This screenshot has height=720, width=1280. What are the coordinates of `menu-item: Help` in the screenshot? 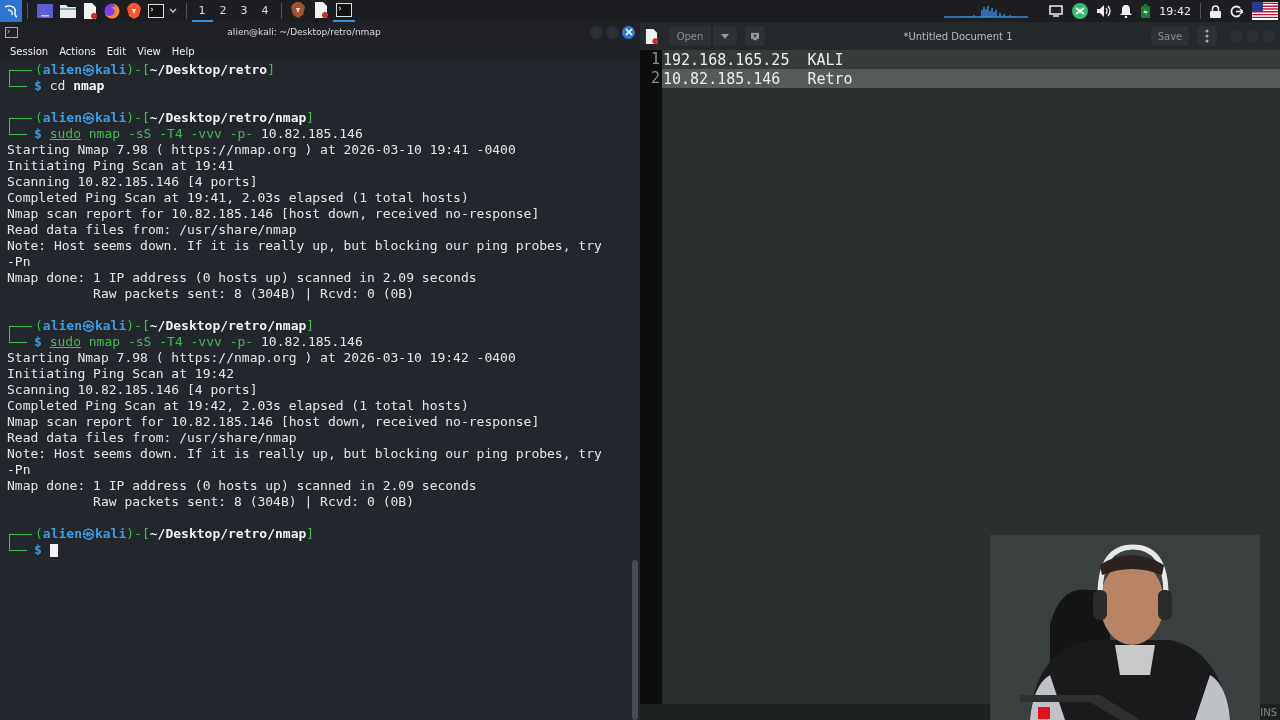 It's located at (181, 51).